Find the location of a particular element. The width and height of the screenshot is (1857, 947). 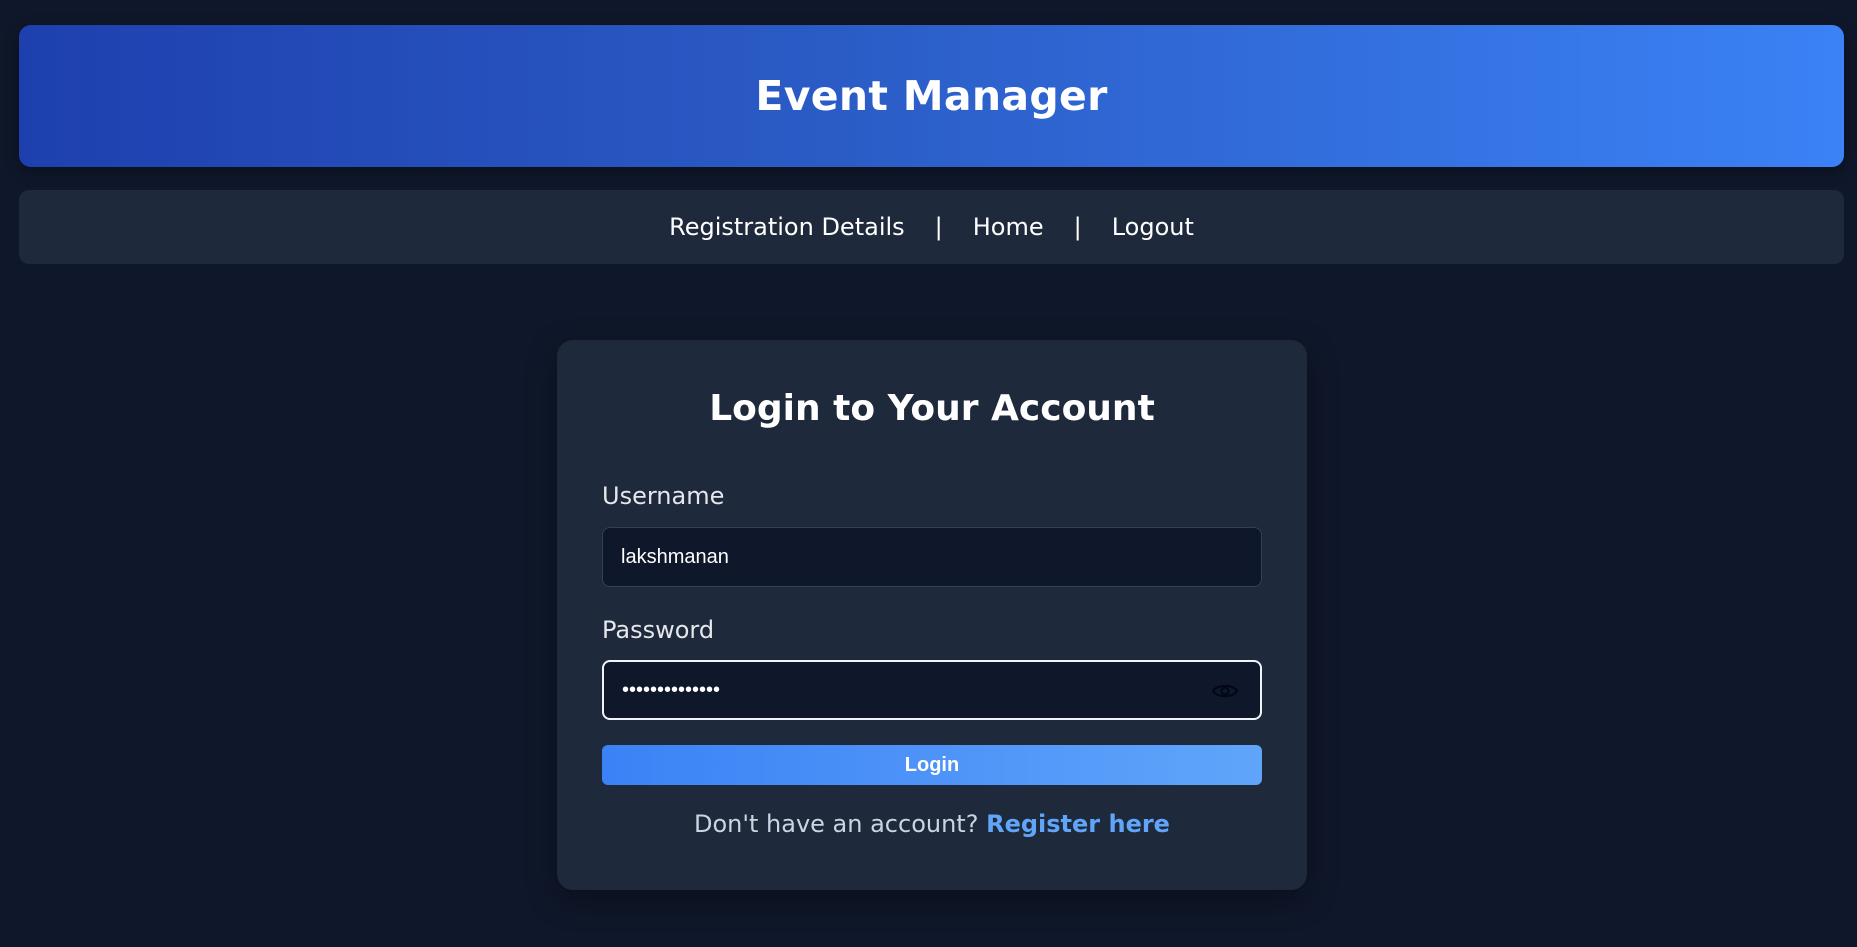

nav-item-home: Home is located at coordinates (1008, 227).